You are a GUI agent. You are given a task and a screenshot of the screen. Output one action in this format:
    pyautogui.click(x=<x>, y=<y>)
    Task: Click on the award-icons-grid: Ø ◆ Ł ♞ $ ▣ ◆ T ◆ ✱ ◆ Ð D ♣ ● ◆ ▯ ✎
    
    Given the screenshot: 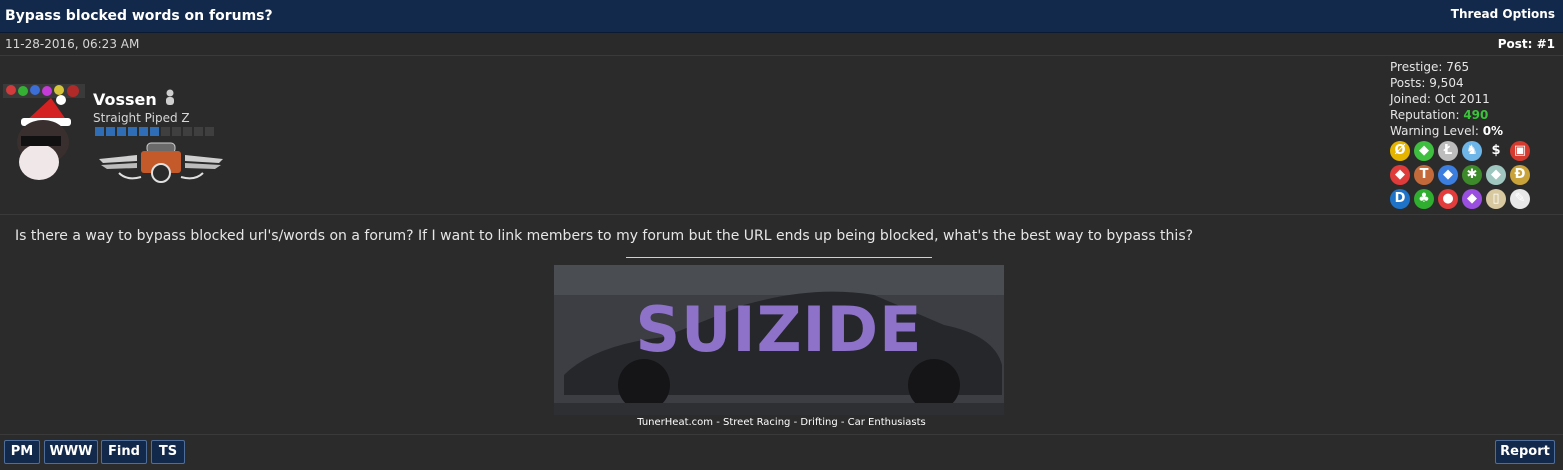 What is the action you would take?
    pyautogui.click(x=1465, y=177)
    